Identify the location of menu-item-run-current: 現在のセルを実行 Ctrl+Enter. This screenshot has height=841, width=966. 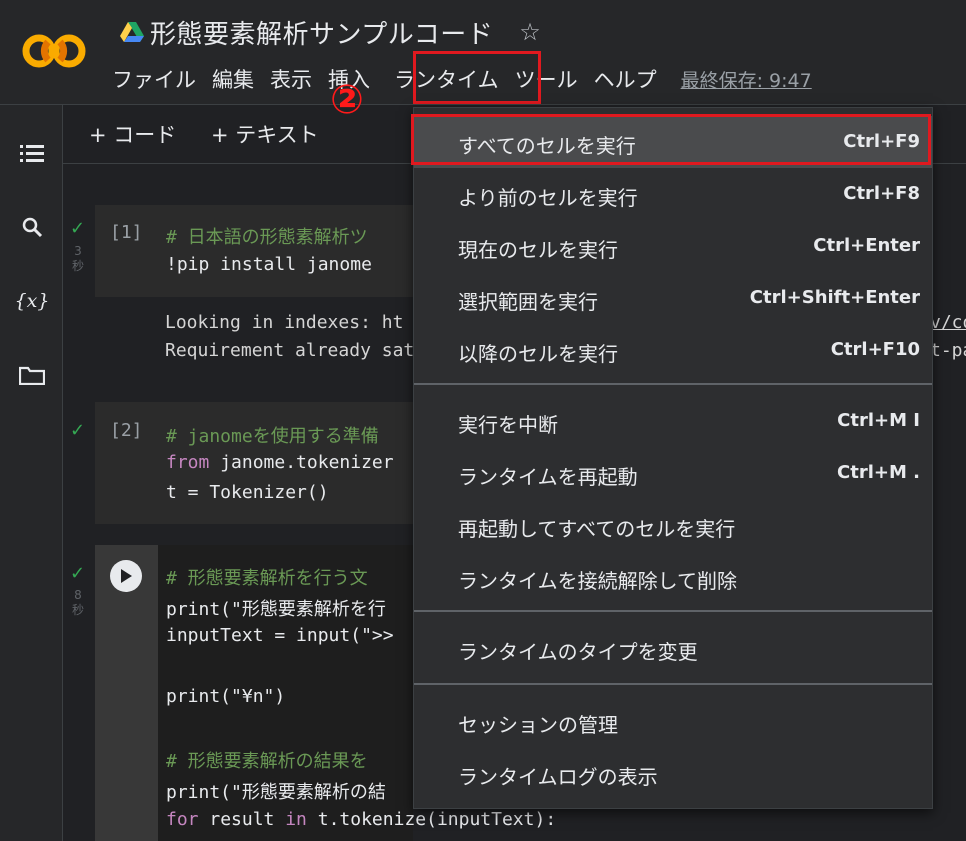
(673, 246).